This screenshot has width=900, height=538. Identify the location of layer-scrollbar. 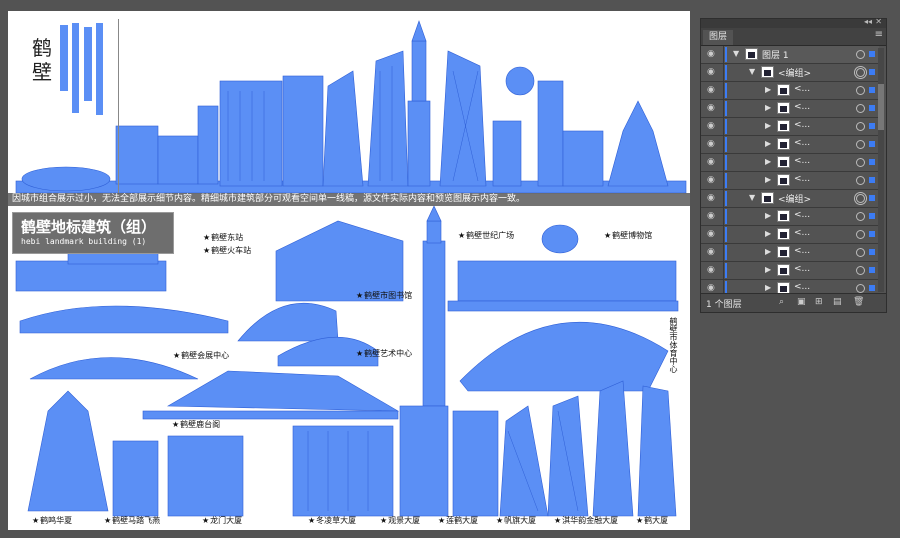
(881, 170).